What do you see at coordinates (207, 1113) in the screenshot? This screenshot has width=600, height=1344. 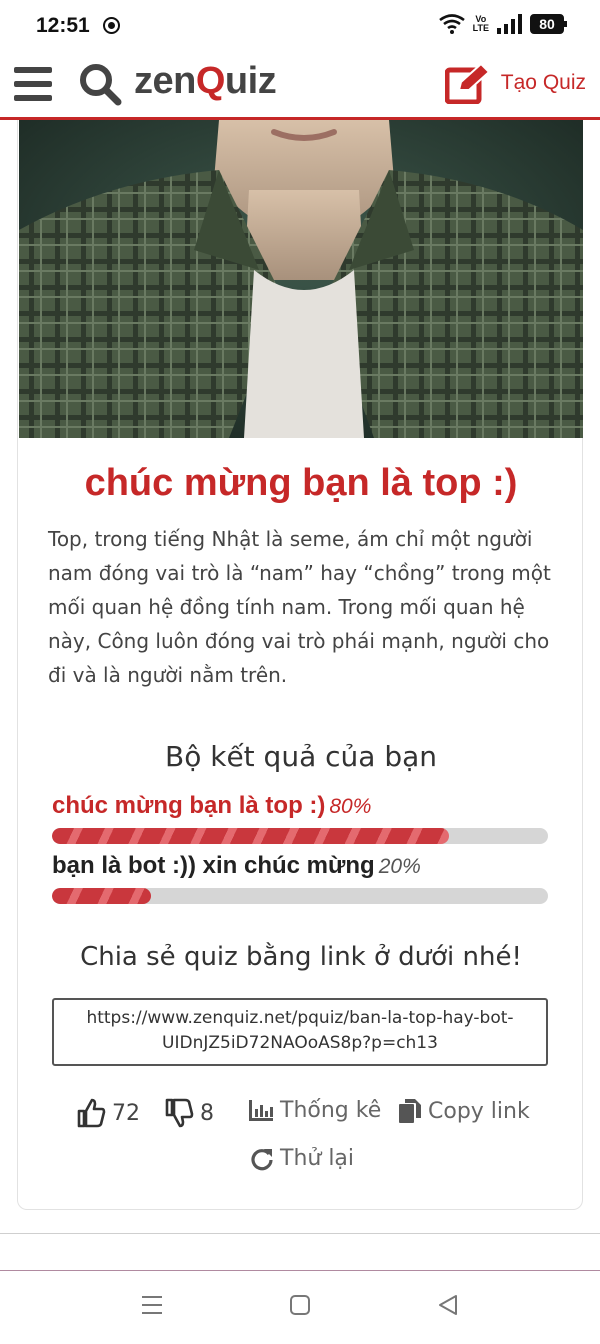 I see `dislike-count: 8` at bounding box center [207, 1113].